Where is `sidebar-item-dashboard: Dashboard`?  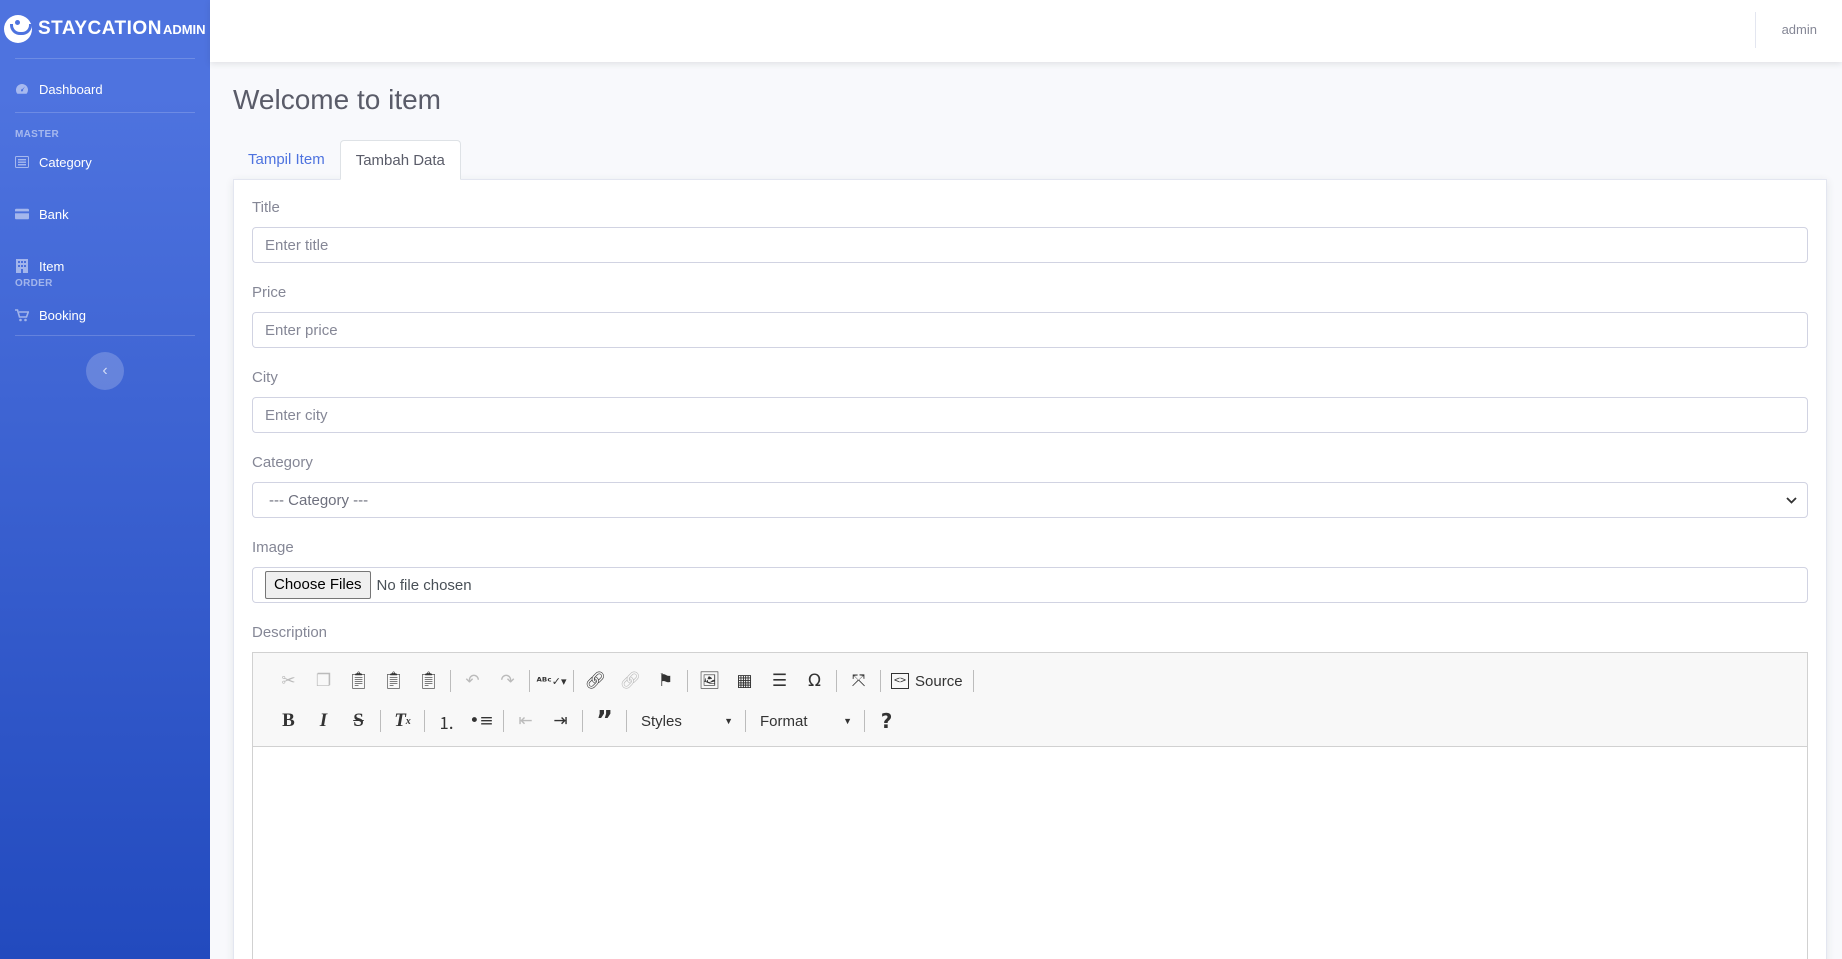 sidebar-item-dashboard: Dashboard is located at coordinates (105, 89).